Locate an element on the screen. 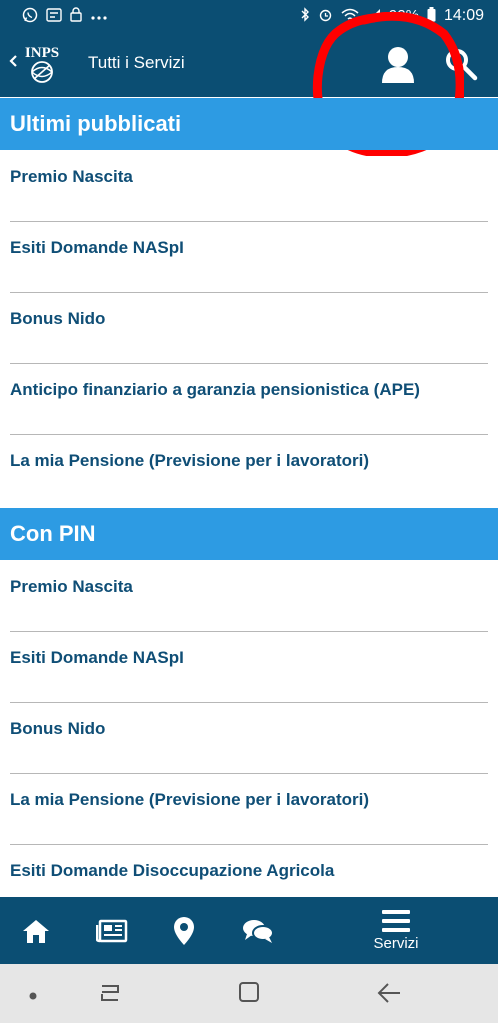 This screenshot has width=498, height=1023. user-icon is located at coordinates (398, 65).